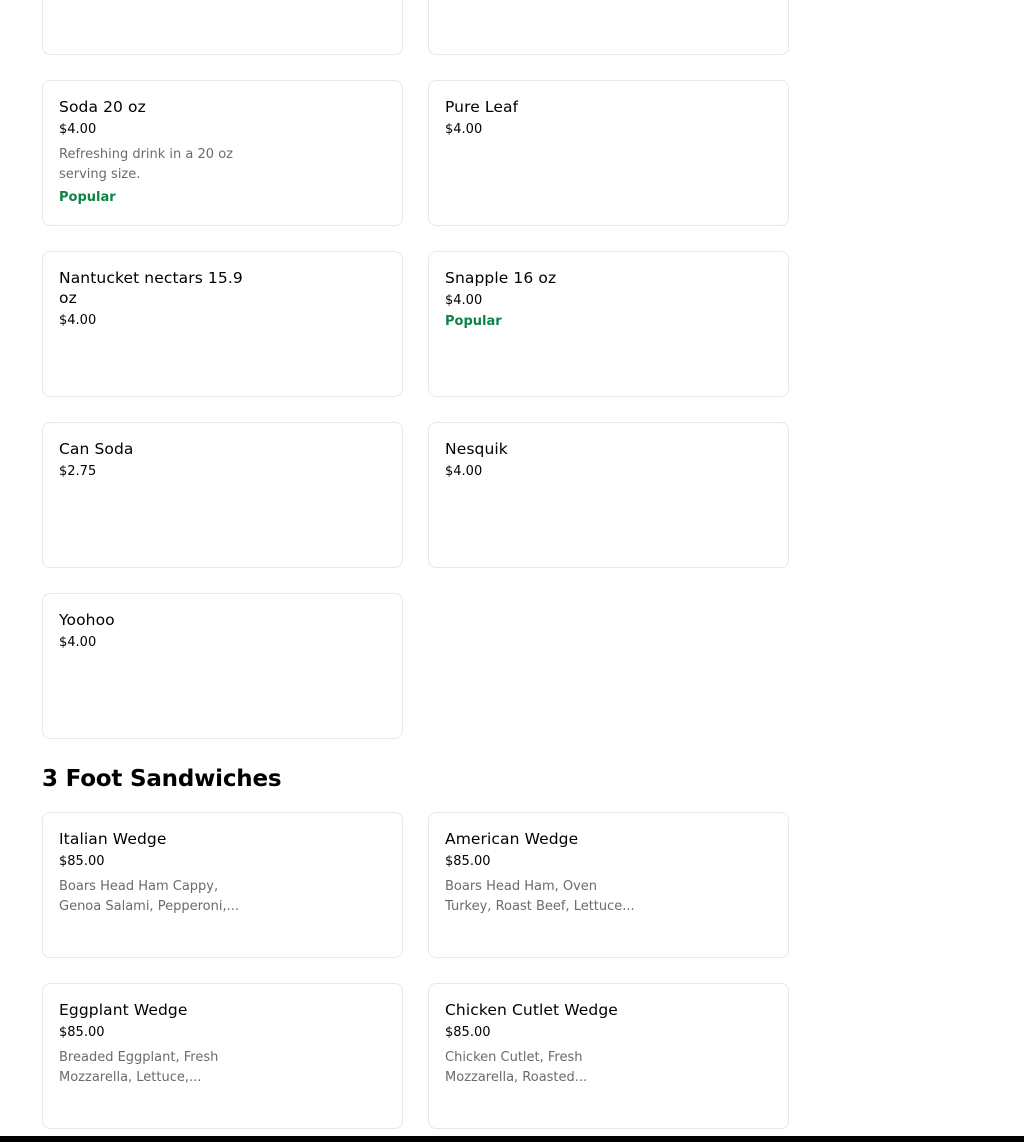  I want to click on menu-item-card: Can Soda $2.75, so click(222, 495).